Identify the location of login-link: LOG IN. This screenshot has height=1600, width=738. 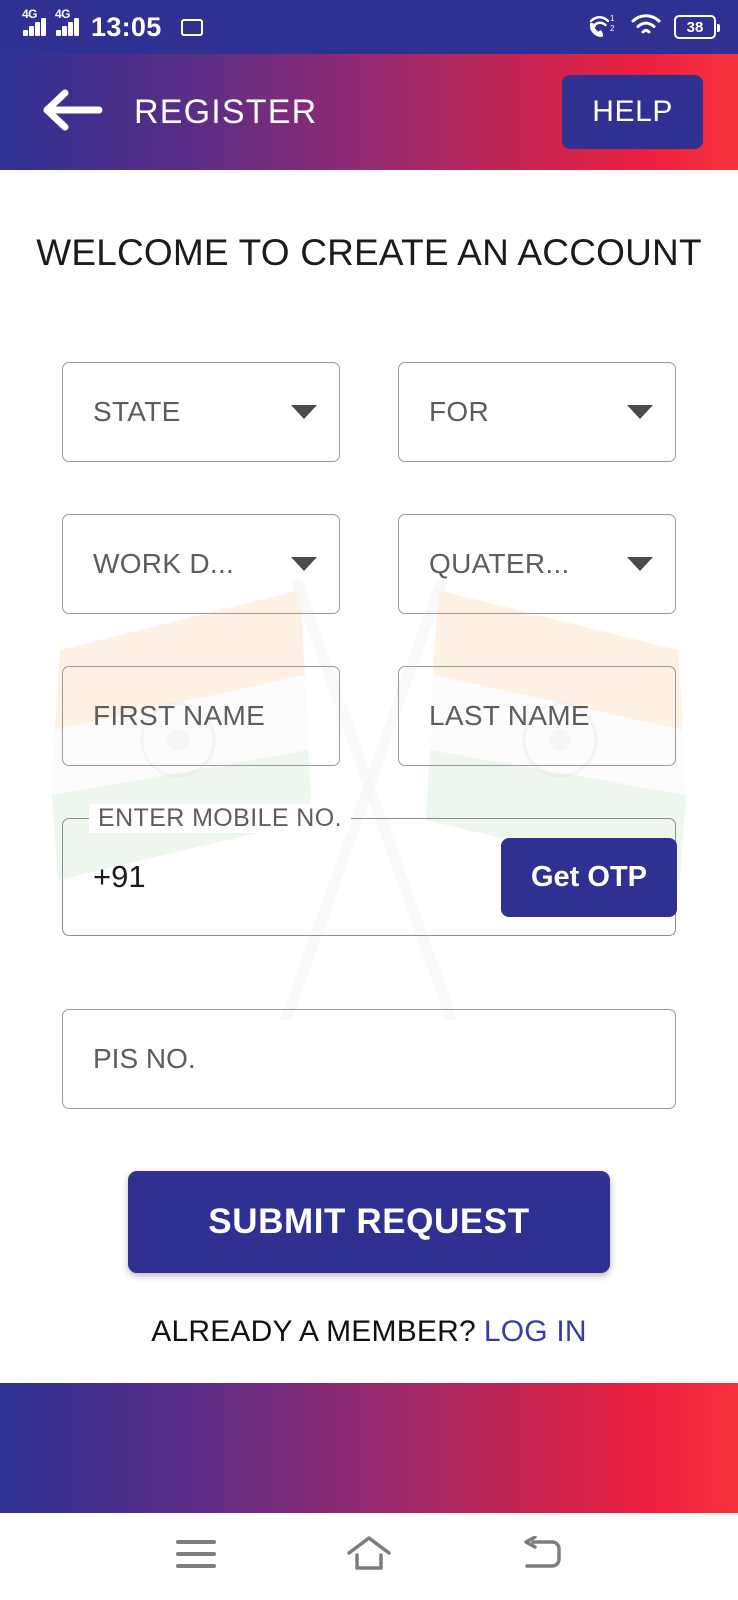
(535, 1331).